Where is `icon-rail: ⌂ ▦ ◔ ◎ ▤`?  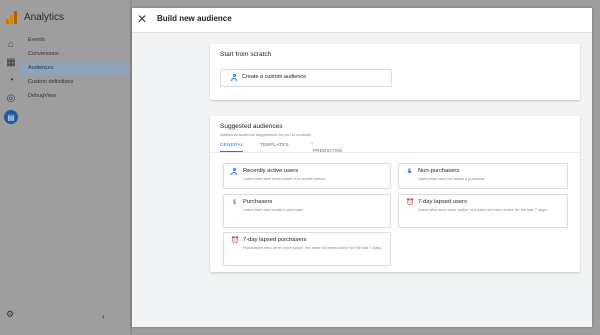 icon-rail: ⌂ ▦ ◔ ◎ ▤ is located at coordinates (11, 182).